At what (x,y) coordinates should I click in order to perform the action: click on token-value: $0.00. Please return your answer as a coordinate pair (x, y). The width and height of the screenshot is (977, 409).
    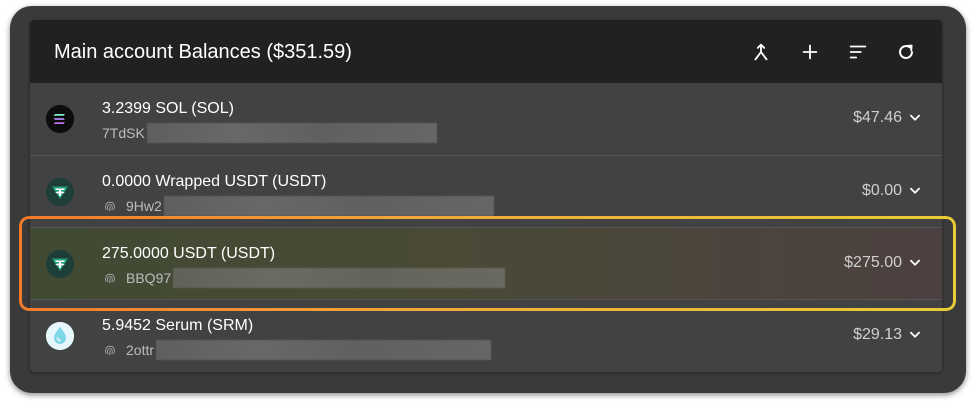
    Looking at the image, I should click on (881, 190).